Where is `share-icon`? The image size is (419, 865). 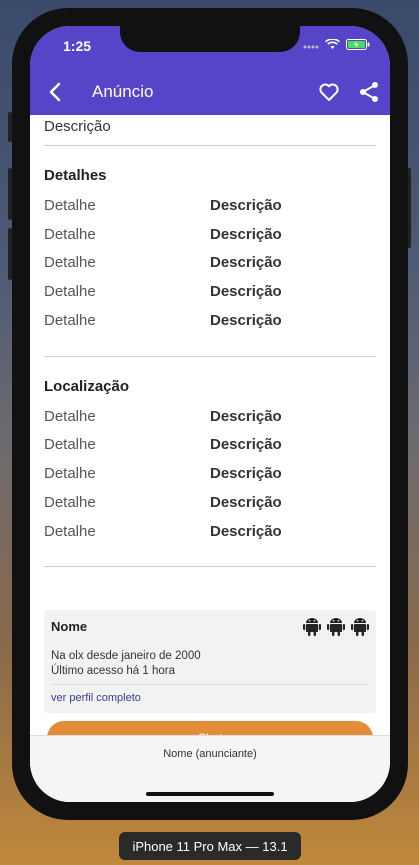
share-icon is located at coordinates (369, 92).